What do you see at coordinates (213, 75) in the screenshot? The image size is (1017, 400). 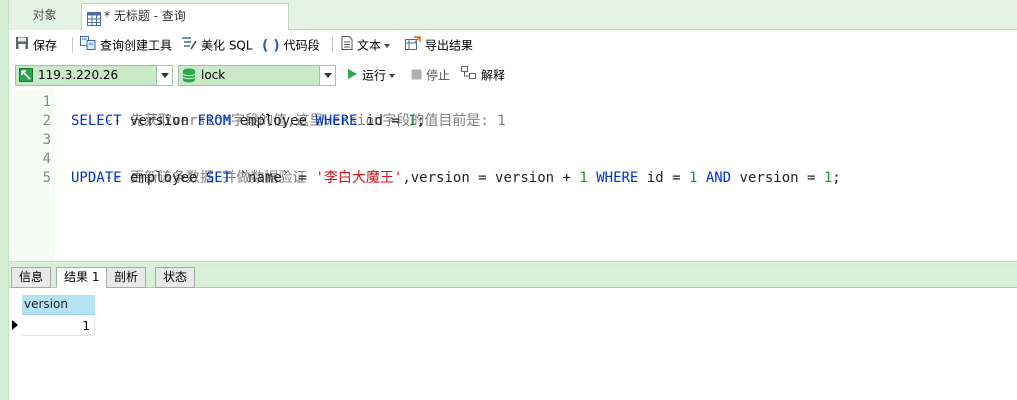 I see `database-value: lock` at bounding box center [213, 75].